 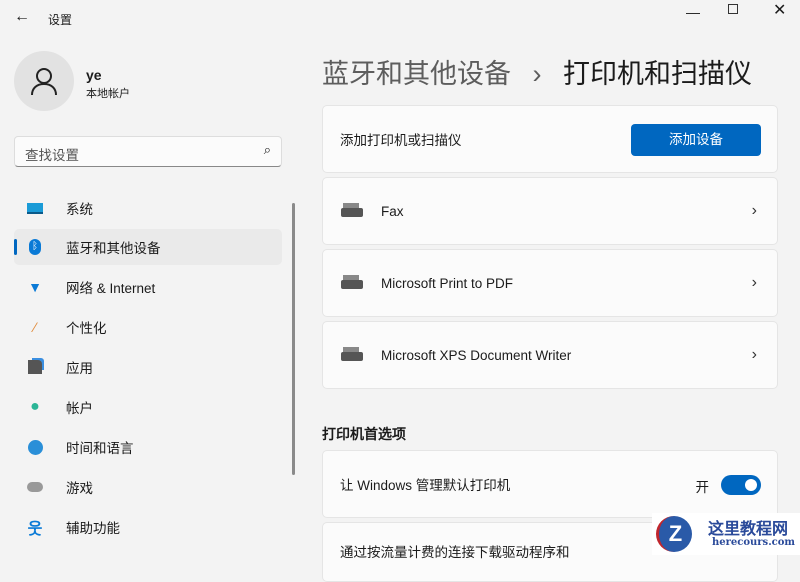 What do you see at coordinates (35, 287) in the screenshot?
I see `wifi-icon: ▼` at bounding box center [35, 287].